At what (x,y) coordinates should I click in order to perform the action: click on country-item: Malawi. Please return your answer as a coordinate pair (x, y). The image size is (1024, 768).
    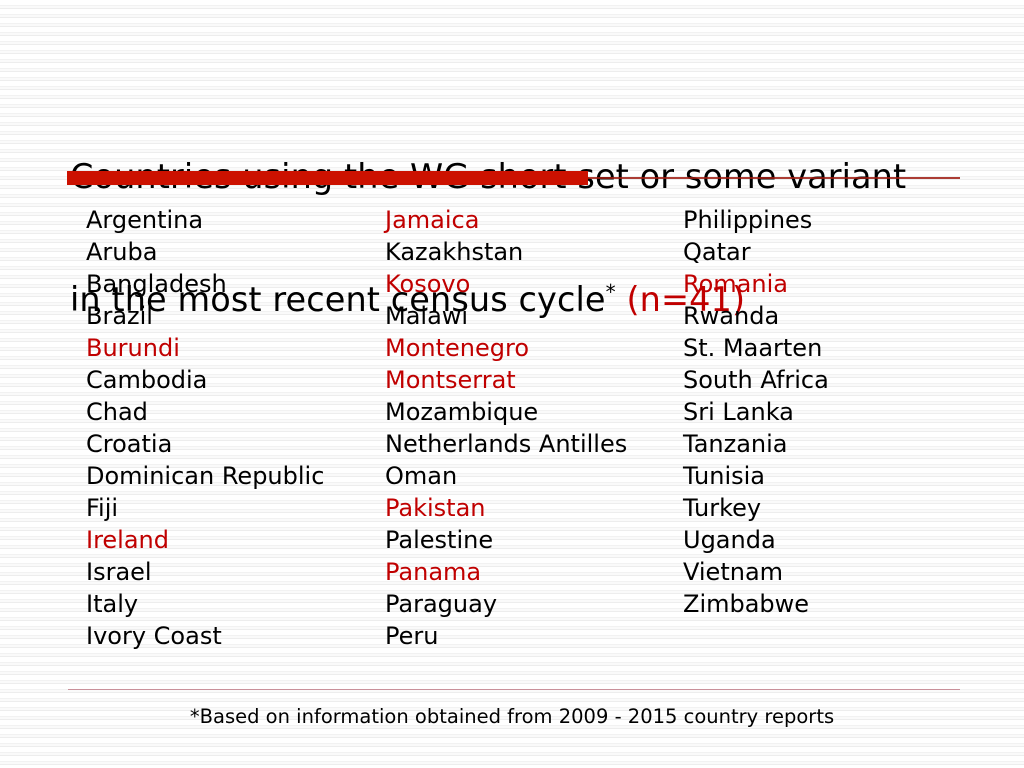
    Looking at the image, I should click on (427, 316).